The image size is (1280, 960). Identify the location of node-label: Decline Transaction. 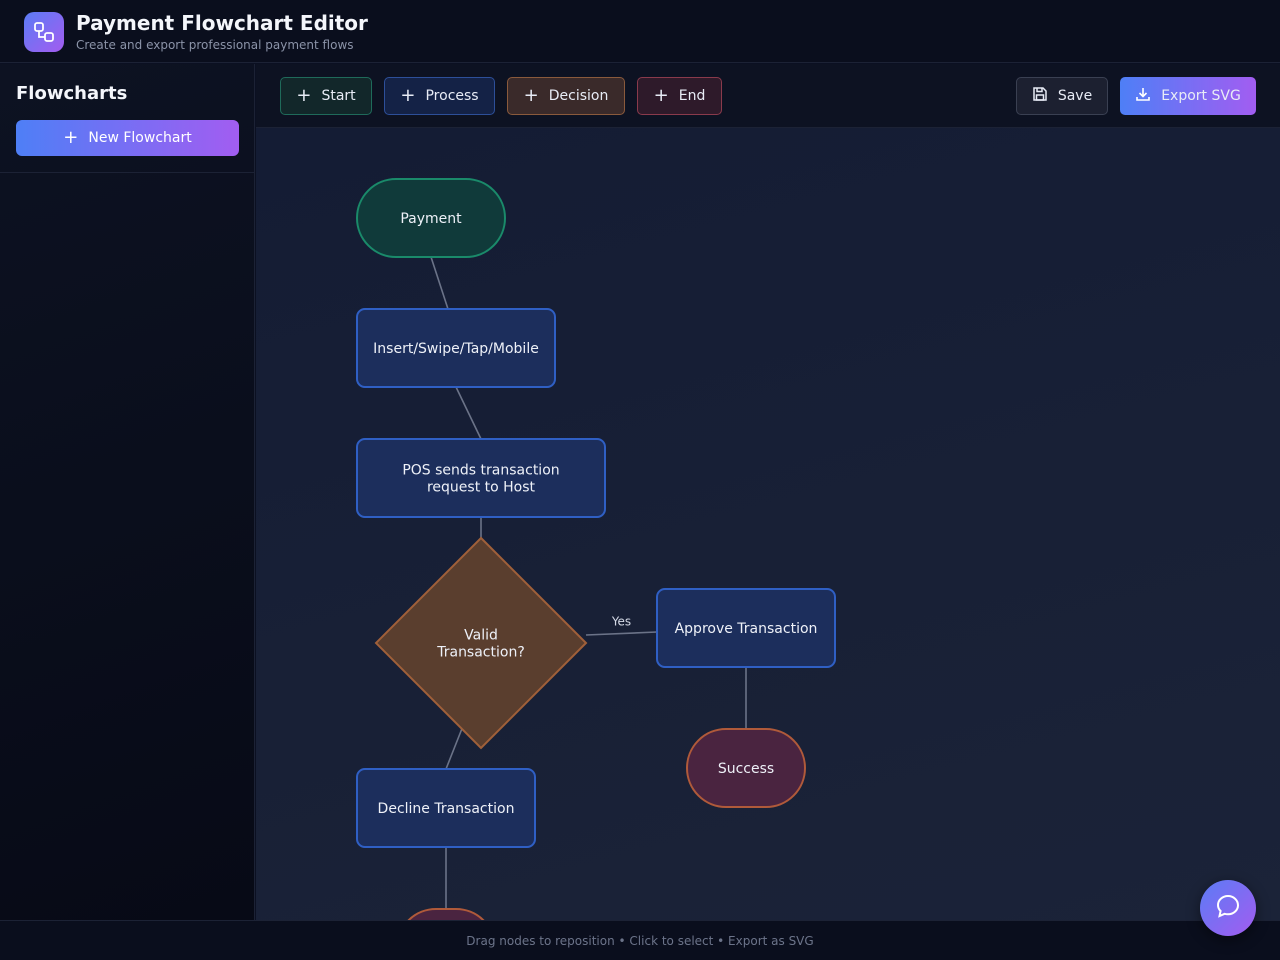
(446, 809).